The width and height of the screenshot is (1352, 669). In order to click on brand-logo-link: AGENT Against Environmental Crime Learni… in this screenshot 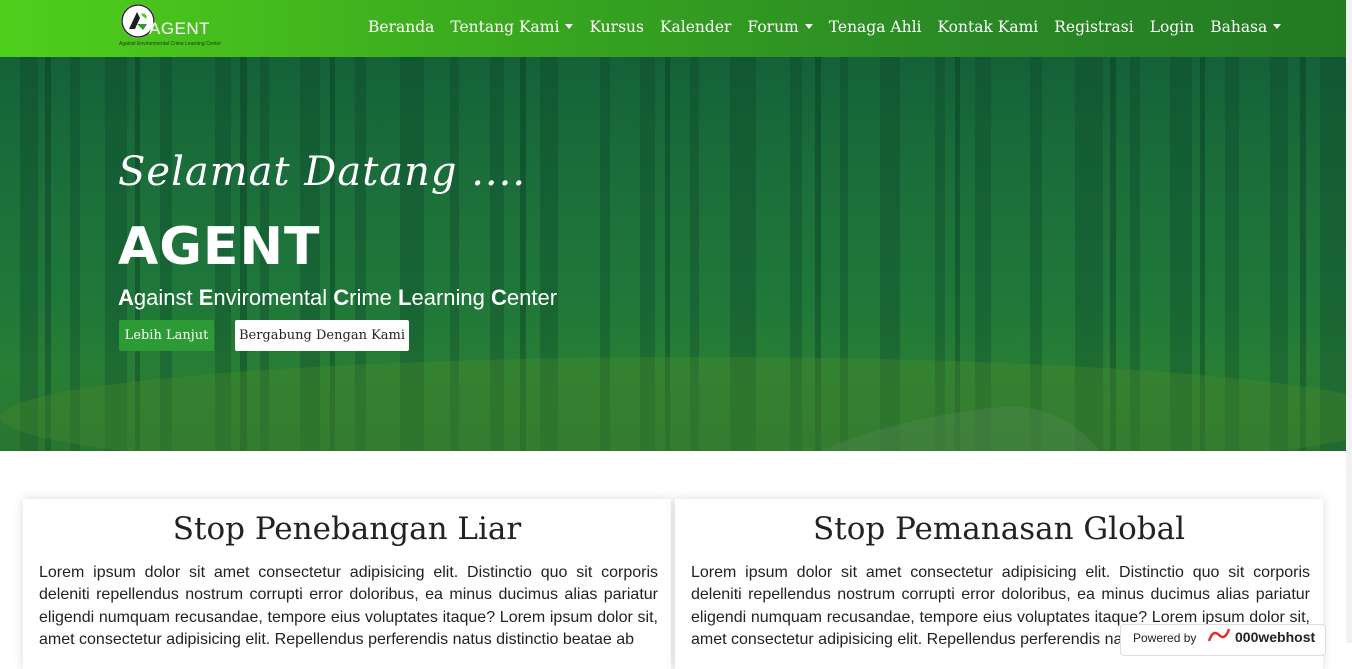, I will do `click(171, 27)`.